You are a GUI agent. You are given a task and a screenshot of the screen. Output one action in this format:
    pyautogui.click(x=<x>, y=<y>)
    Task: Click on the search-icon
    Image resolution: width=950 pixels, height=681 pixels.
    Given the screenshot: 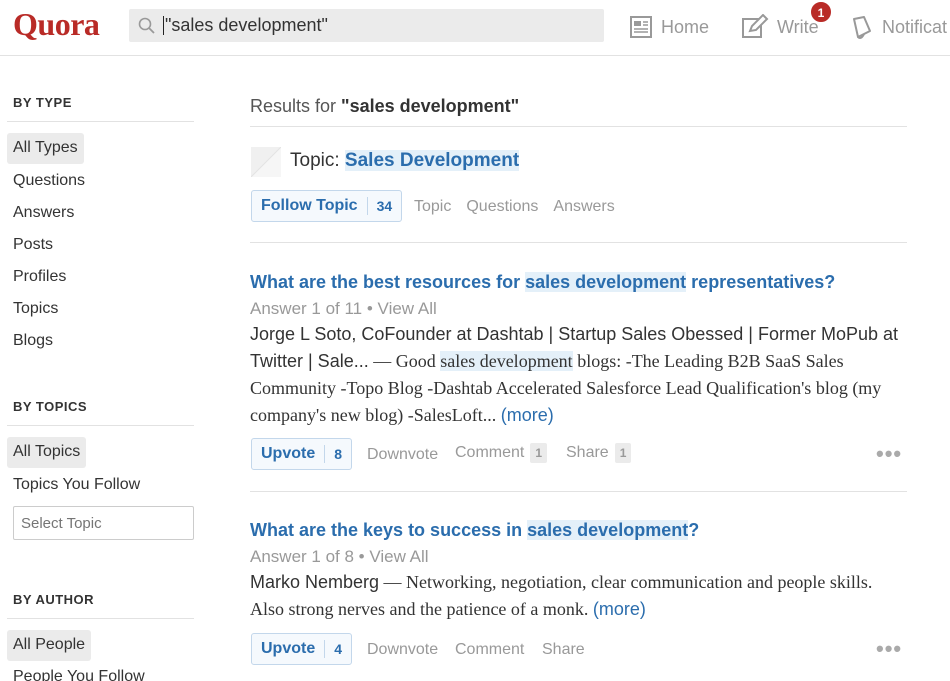 What is the action you would take?
    pyautogui.click(x=147, y=28)
    